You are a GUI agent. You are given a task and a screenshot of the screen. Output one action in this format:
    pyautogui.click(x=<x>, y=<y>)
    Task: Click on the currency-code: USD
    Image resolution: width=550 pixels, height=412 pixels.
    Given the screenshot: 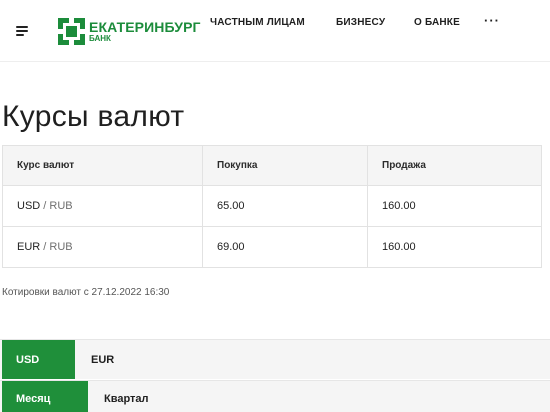 What is the action you would take?
    pyautogui.click(x=29, y=206)
    